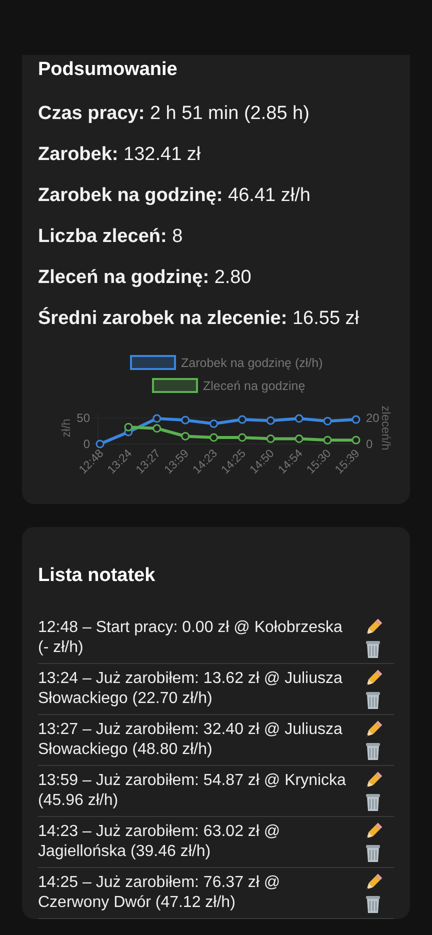 The height and width of the screenshot is (935, 432). I want to click on note-text: 12:48 – Start pracy: 0.00 zł @ Kołobrzeska (- zł/h), so click(191, 638).